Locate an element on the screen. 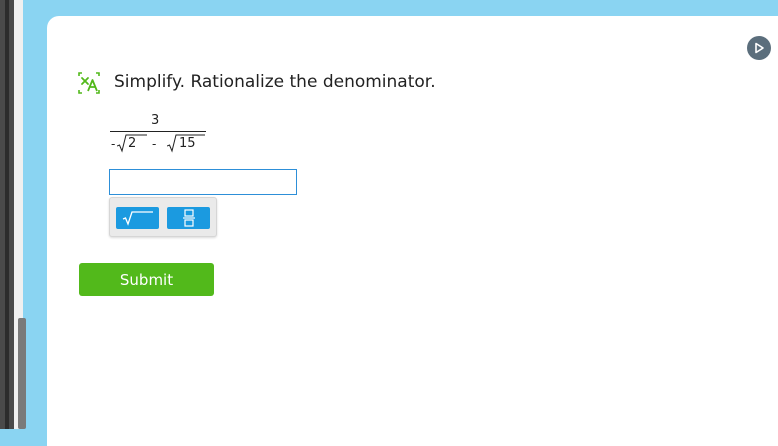 The width and height of the screenshot is (778, 446). left-window-edge-inner is located at coordinates (7, 214).